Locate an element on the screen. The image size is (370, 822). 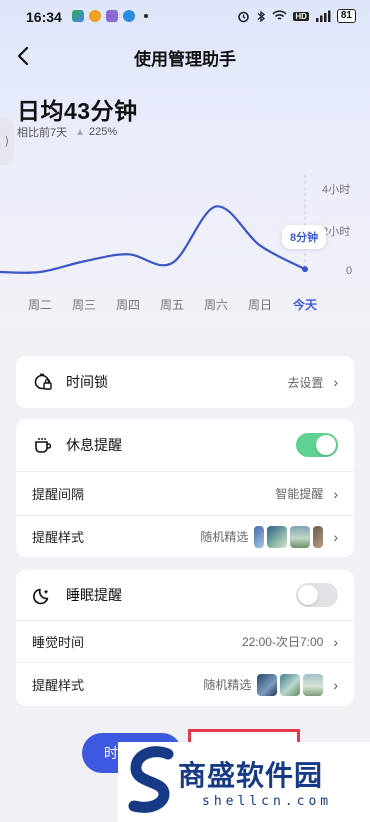
rest-reminder-row: 休息提醒 is located at coordinates (185, 445).